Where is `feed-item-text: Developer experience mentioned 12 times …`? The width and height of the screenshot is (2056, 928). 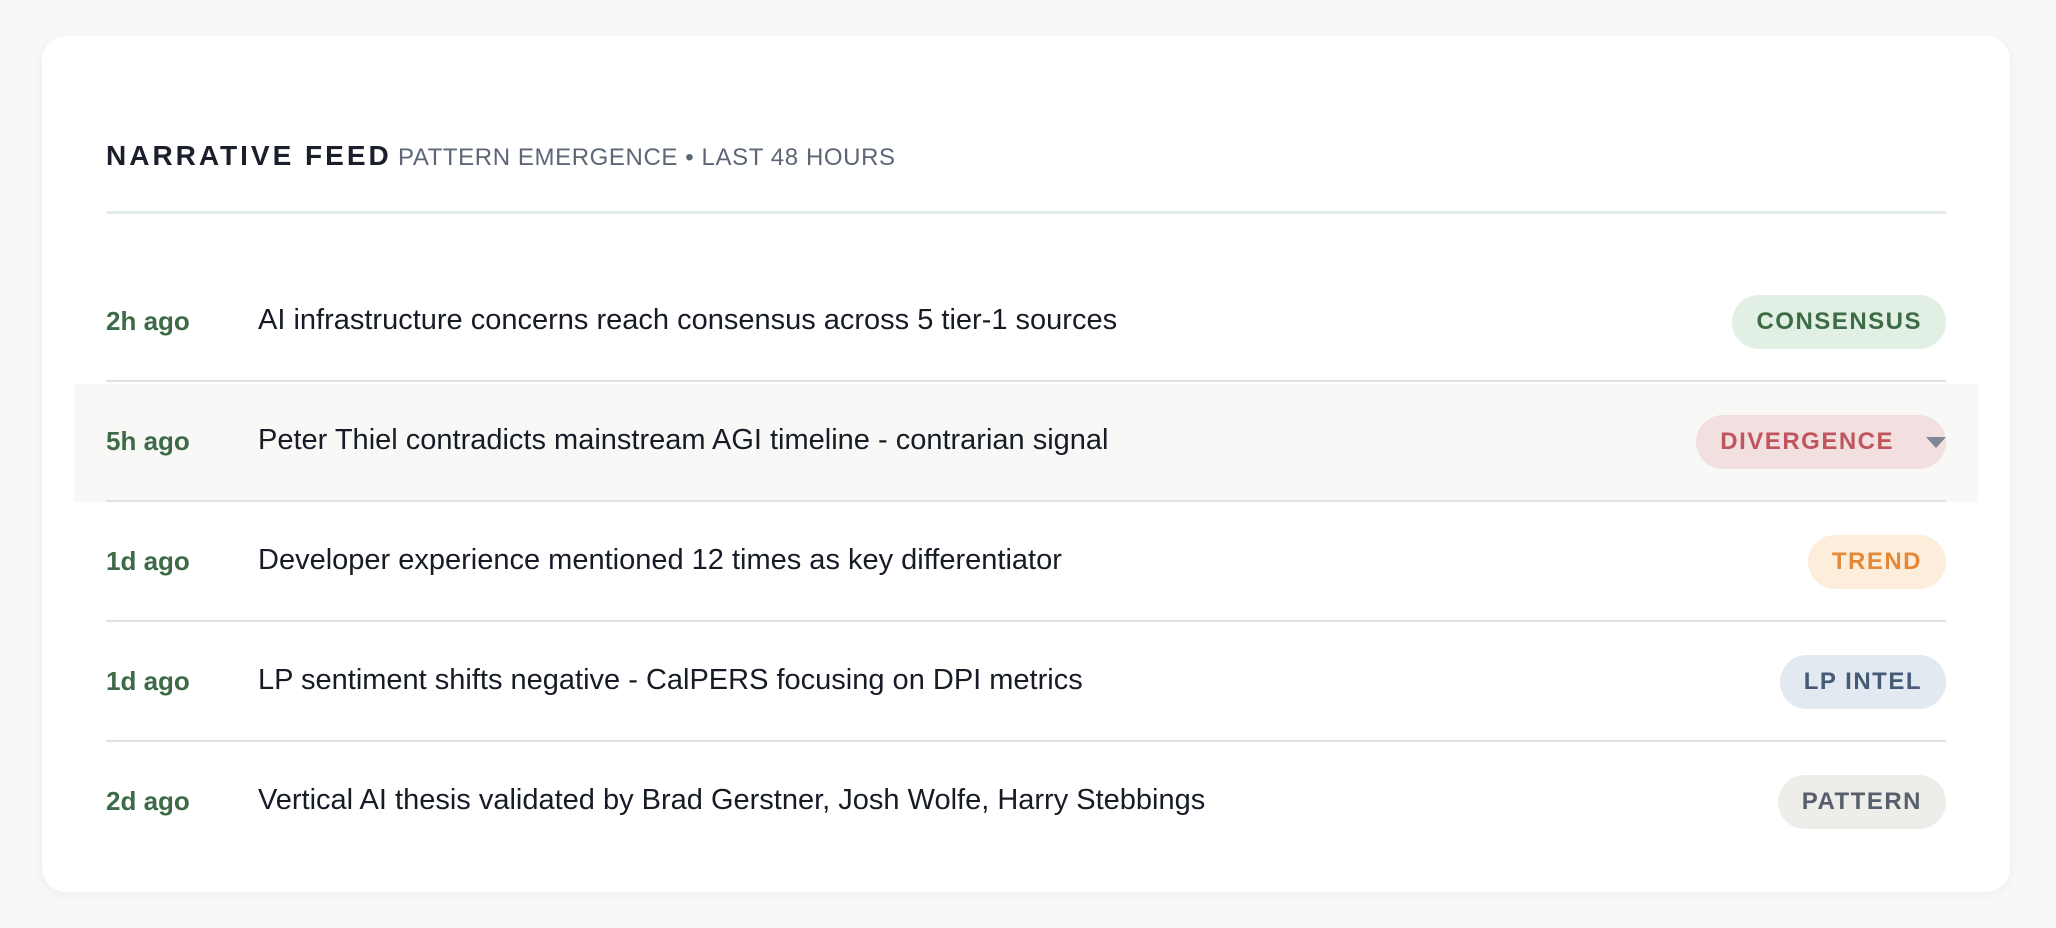
feed-item-text: Developer experience mentioned 12 times … is located at coordinates (660, 560).